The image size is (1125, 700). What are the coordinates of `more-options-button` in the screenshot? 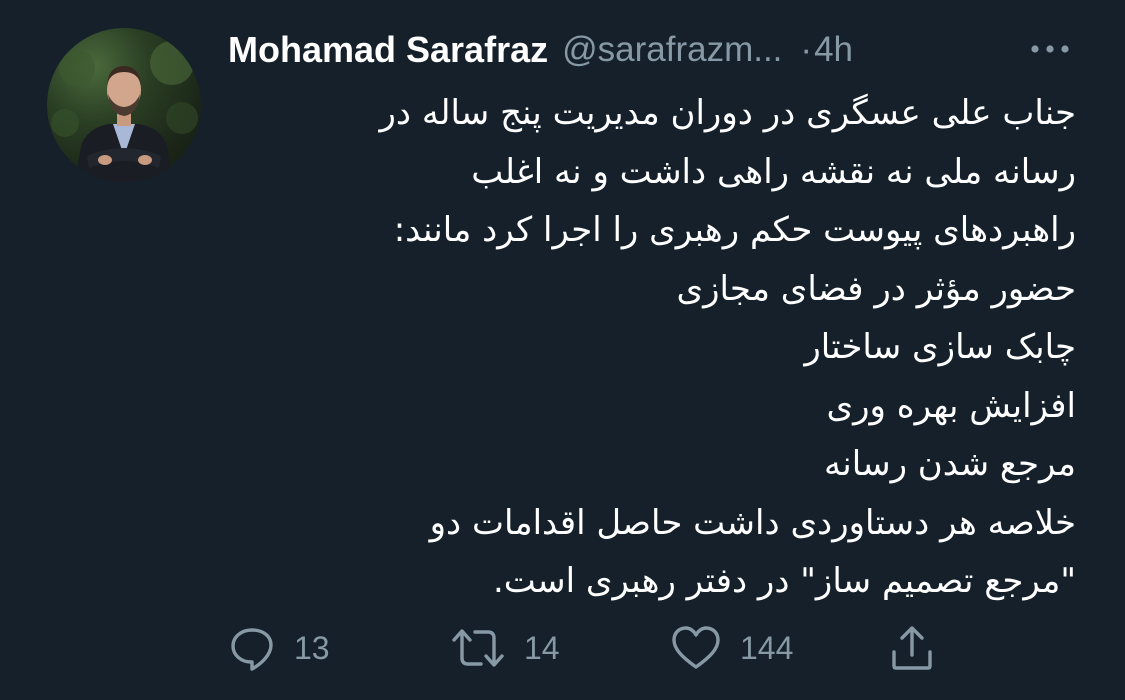 It's located at (1050, 49).